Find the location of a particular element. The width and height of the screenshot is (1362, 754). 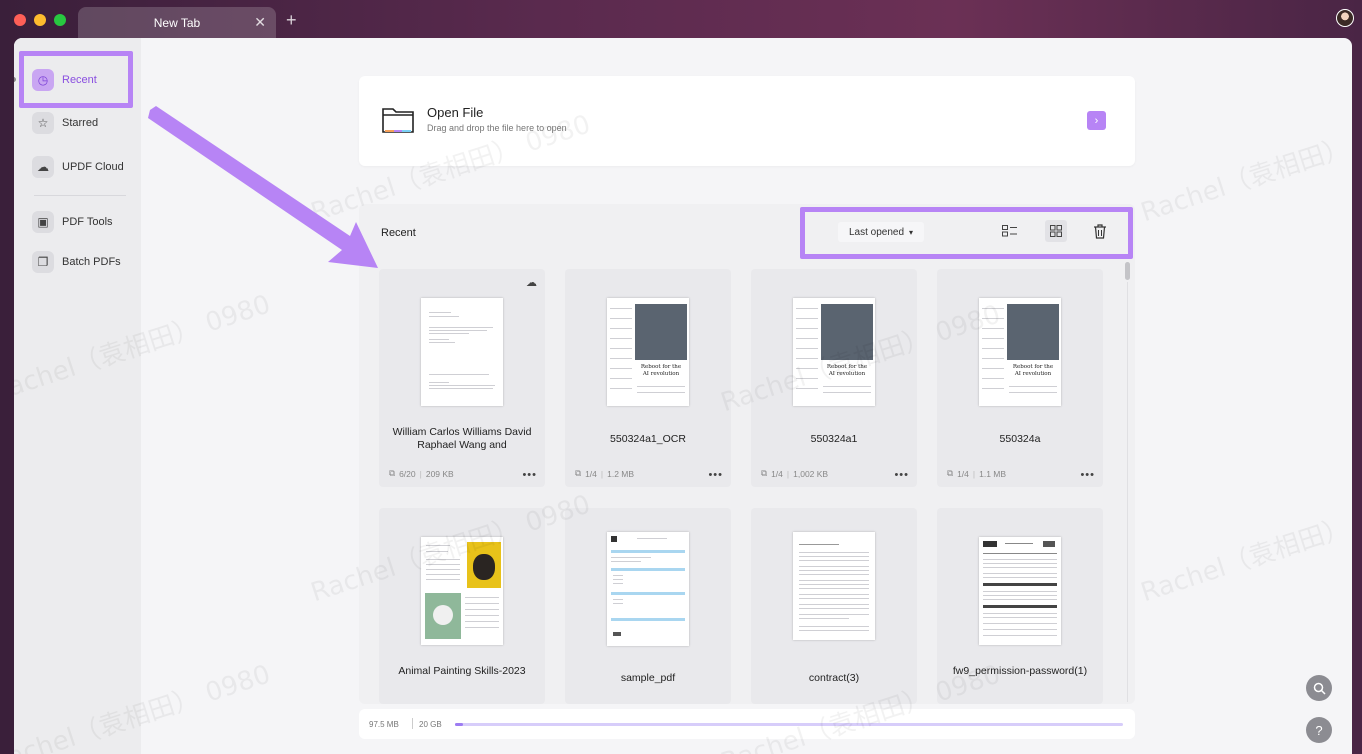

sidebar-item-updf-cloud: ☁ UPDF Cloud is located at coordinates (80, 167).